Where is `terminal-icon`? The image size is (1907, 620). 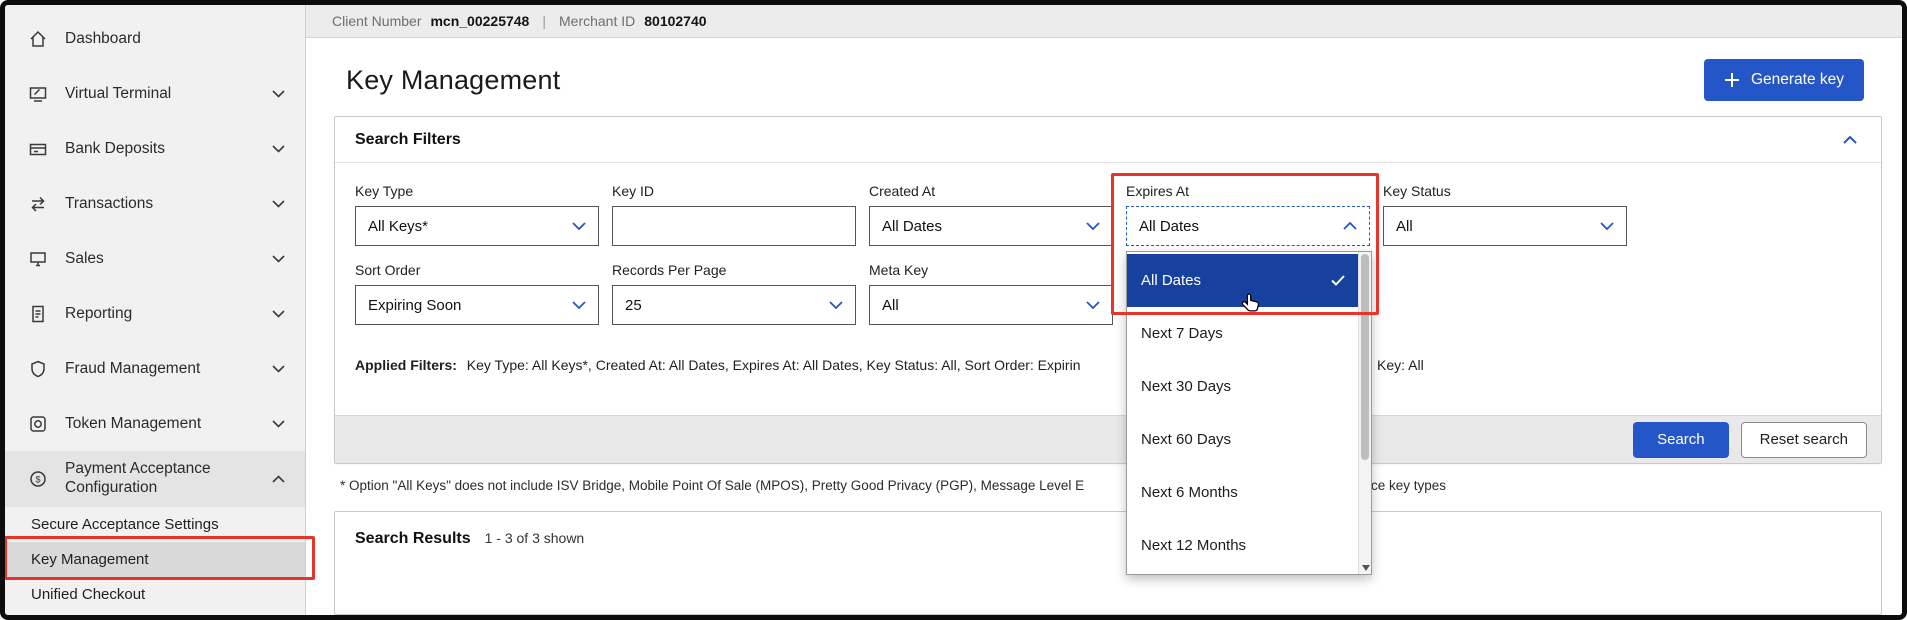 terminal-icon is located at coordinates (38, 94).